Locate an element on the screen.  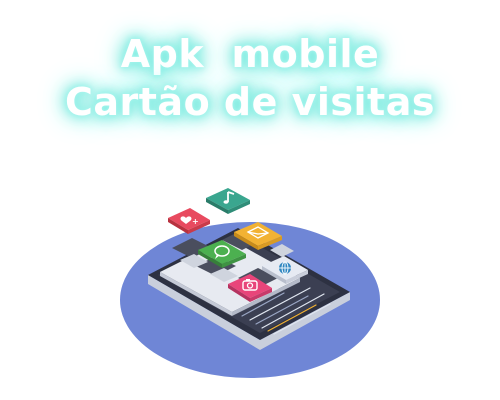
tile-music is located at coordinates (228, 201).